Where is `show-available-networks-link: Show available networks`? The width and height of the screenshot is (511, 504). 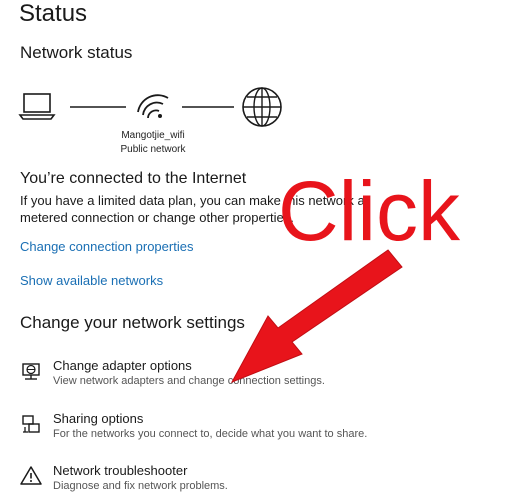
show-available-networks-link: Show available networks is located at coordinates (91, 280).